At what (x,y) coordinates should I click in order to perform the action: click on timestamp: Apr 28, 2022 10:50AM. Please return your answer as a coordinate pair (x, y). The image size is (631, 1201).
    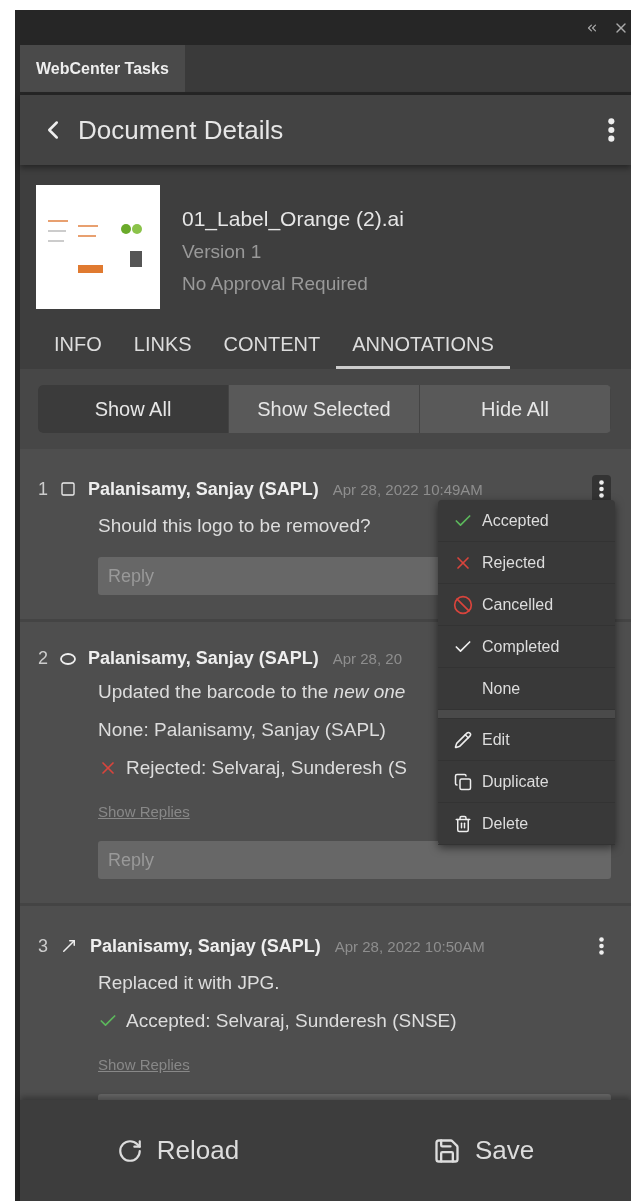
    Looking at the image, I should click on (410, 946).